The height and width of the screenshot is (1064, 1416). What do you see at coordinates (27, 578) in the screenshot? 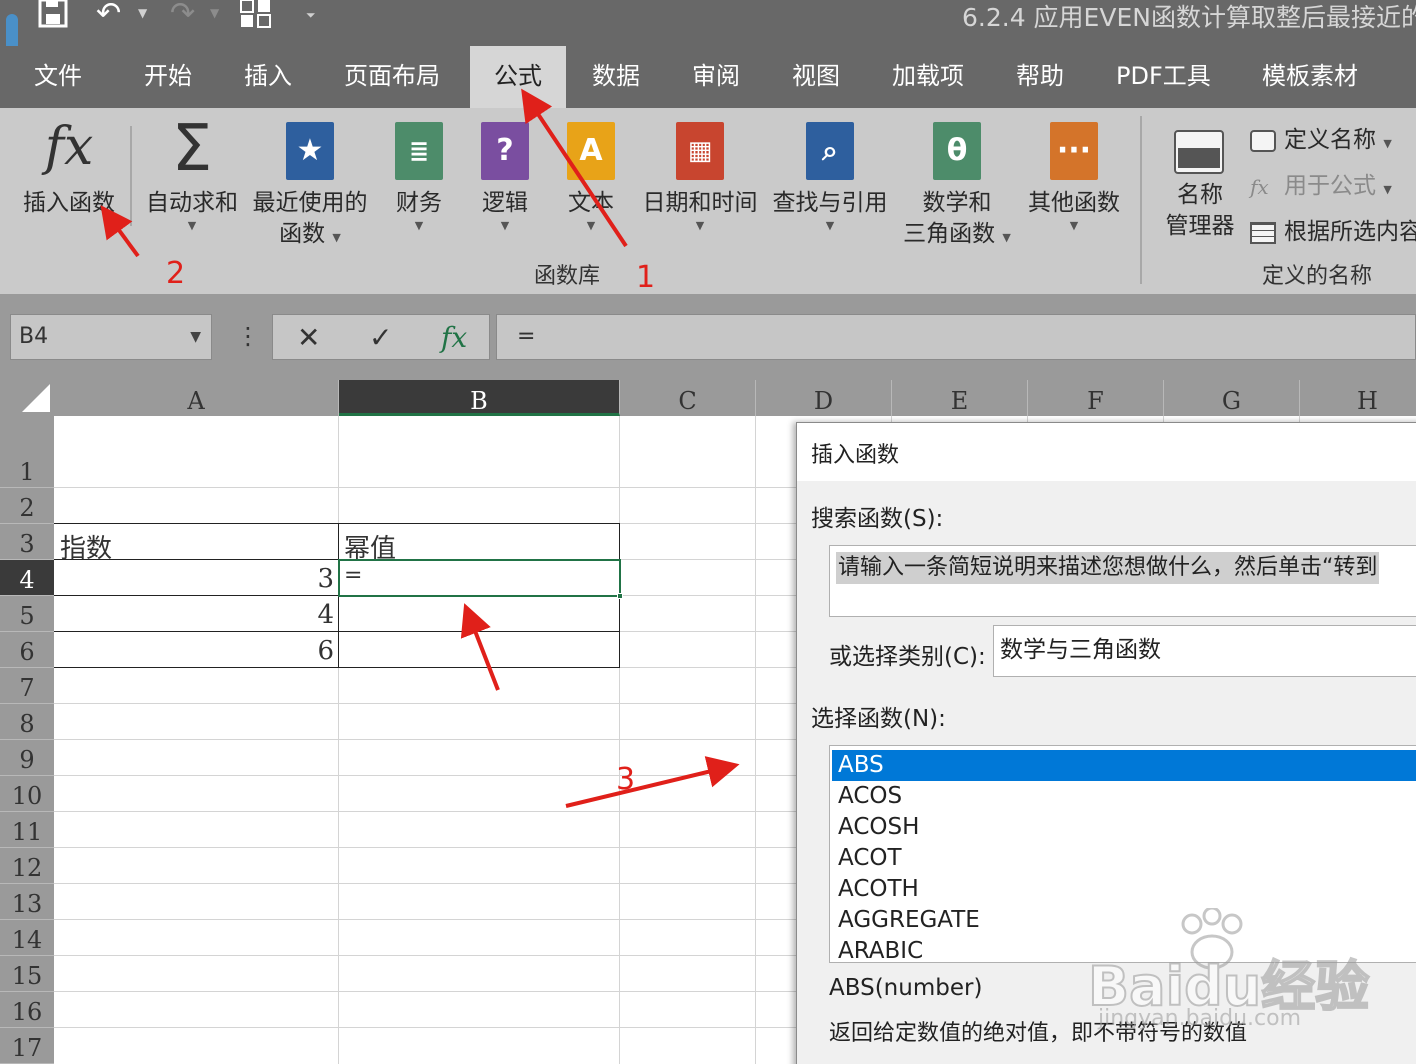
I see `row-header: 4` at bounding box center [27, 578].